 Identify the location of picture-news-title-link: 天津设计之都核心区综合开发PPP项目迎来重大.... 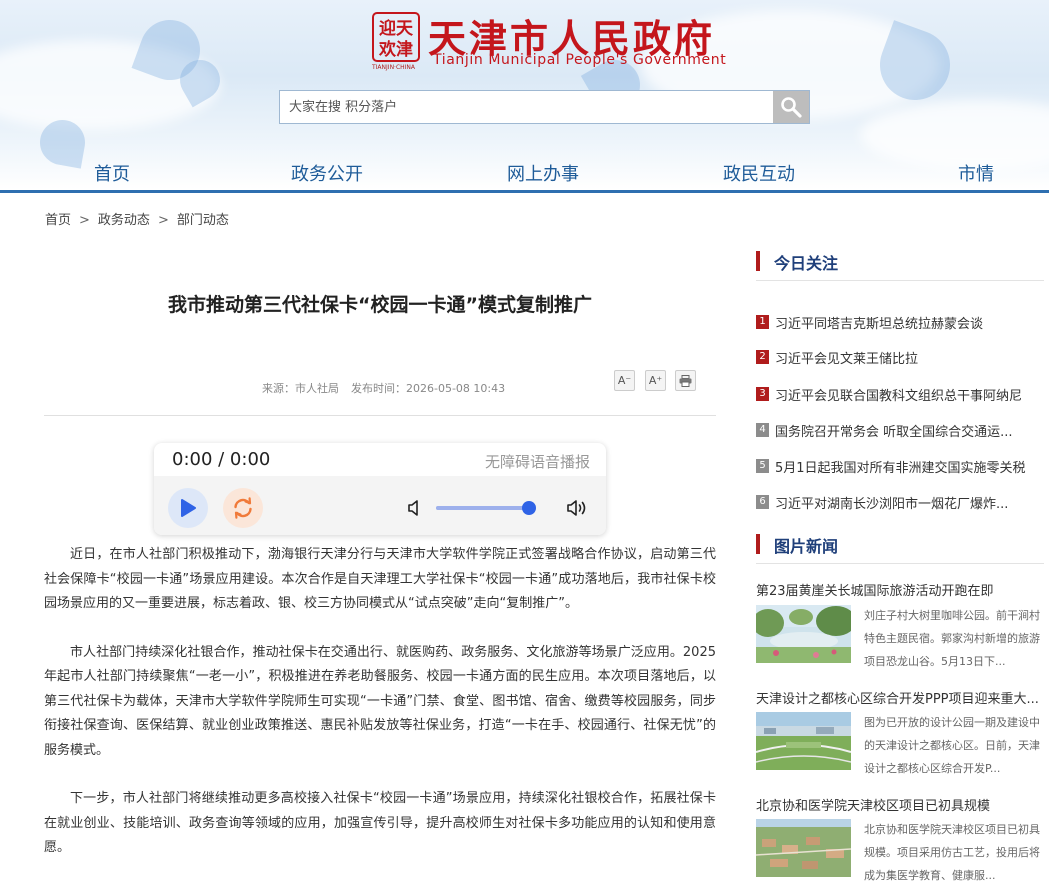
(900, 697).